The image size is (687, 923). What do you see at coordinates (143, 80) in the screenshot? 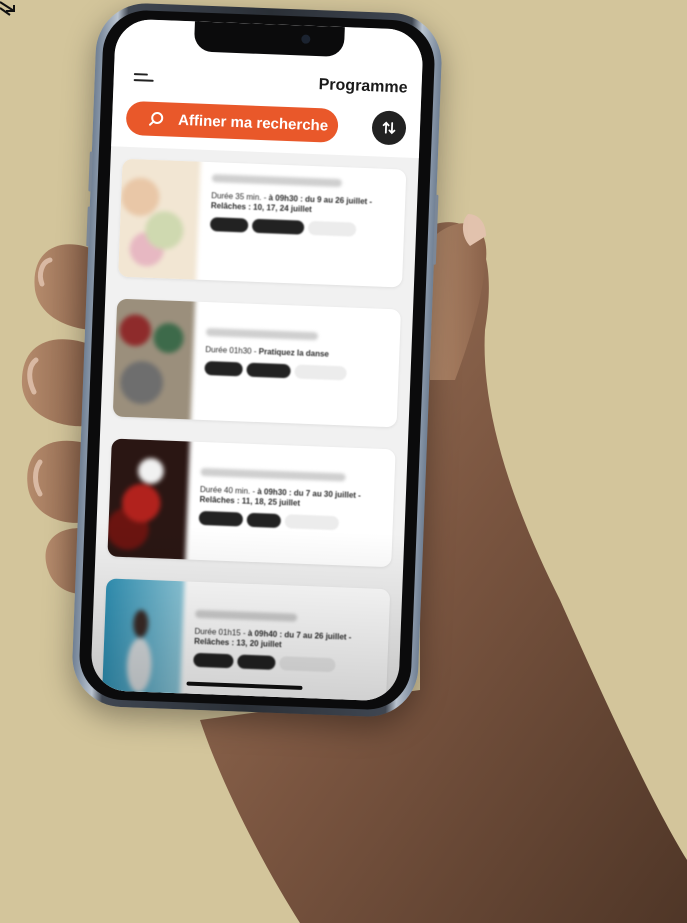
I see `menu-icon` at bounding box center [143, 80].